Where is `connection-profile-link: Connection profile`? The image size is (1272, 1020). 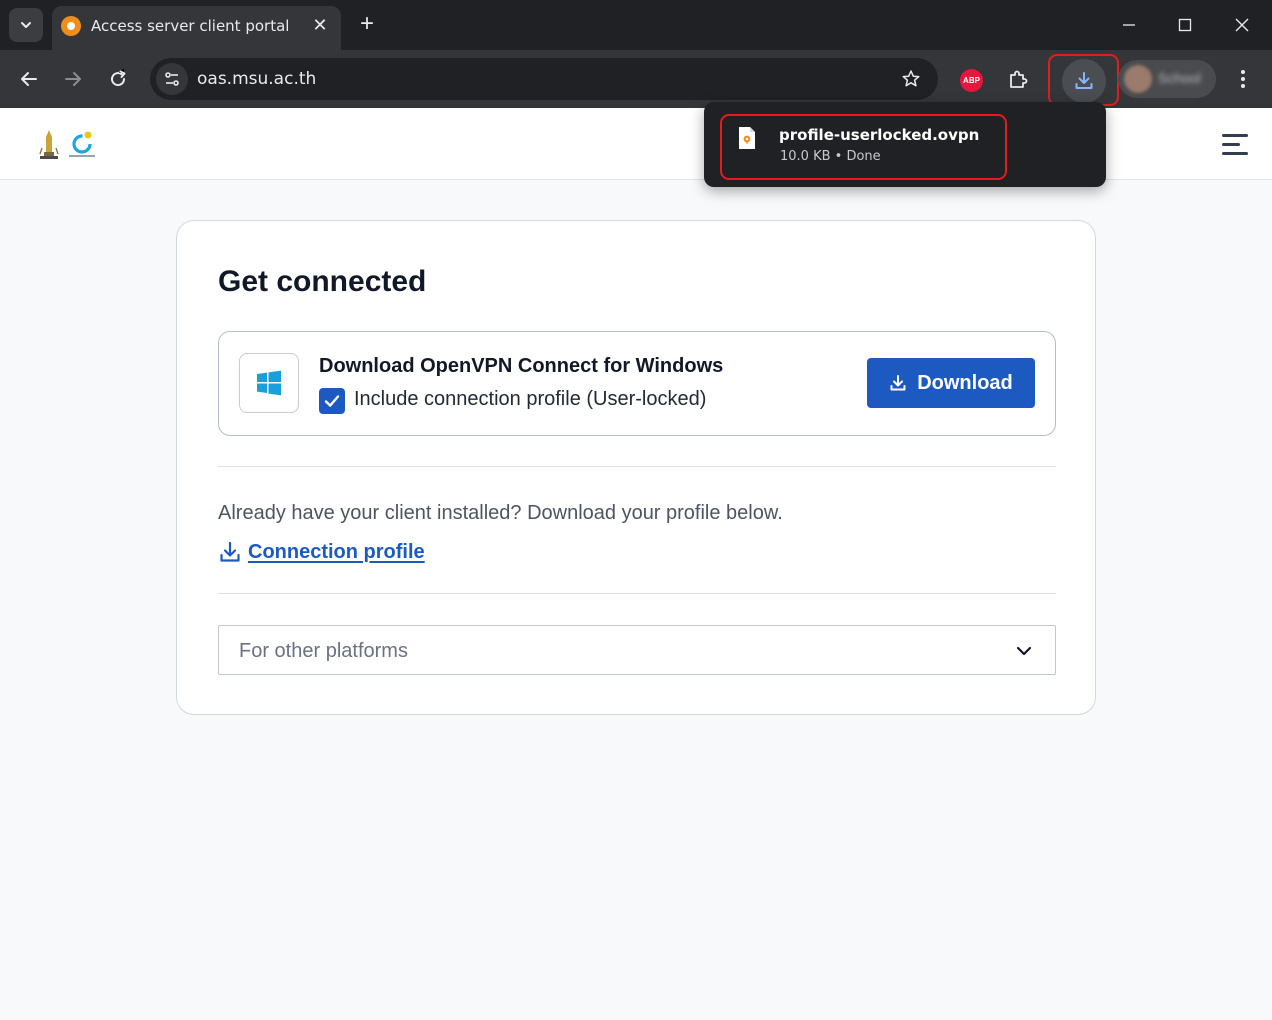
connection-profile-link: Connection profile is located at coordinates (321, 552).